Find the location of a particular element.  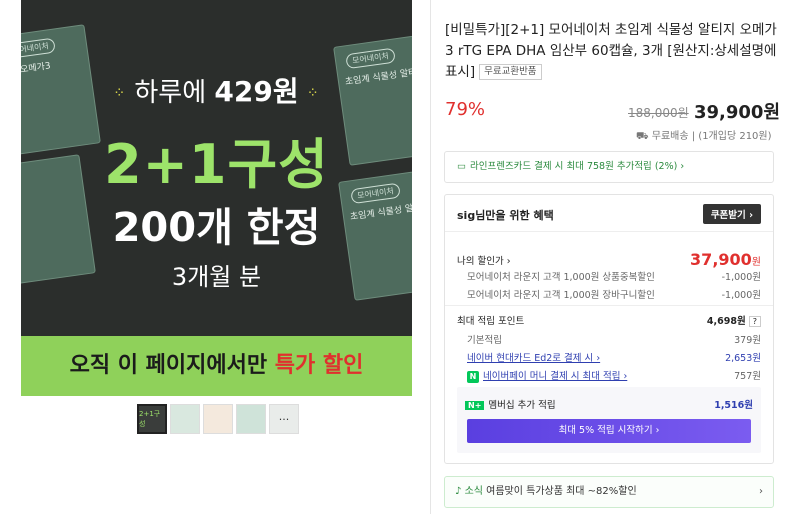

membership-value: 1,516원 is located at coordinates (733, 405).